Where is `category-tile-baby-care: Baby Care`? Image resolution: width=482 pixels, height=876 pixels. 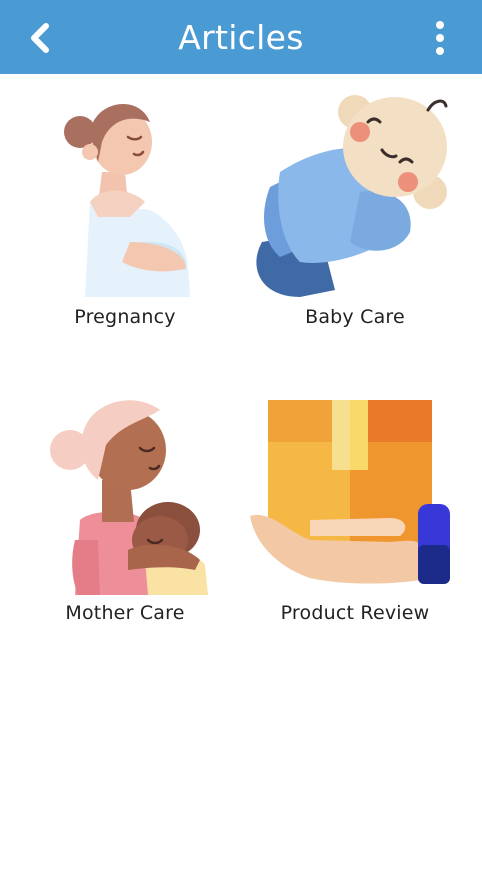
category-tile-baby-care: Baby Care is located at coordinates (355, 217).